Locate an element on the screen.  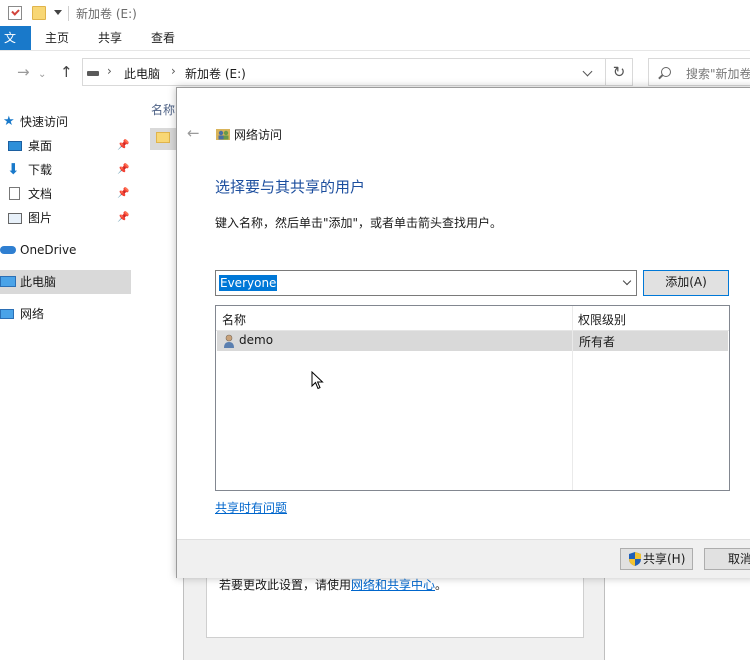
tab-file: 文件 is located at coordinates (15, 47).